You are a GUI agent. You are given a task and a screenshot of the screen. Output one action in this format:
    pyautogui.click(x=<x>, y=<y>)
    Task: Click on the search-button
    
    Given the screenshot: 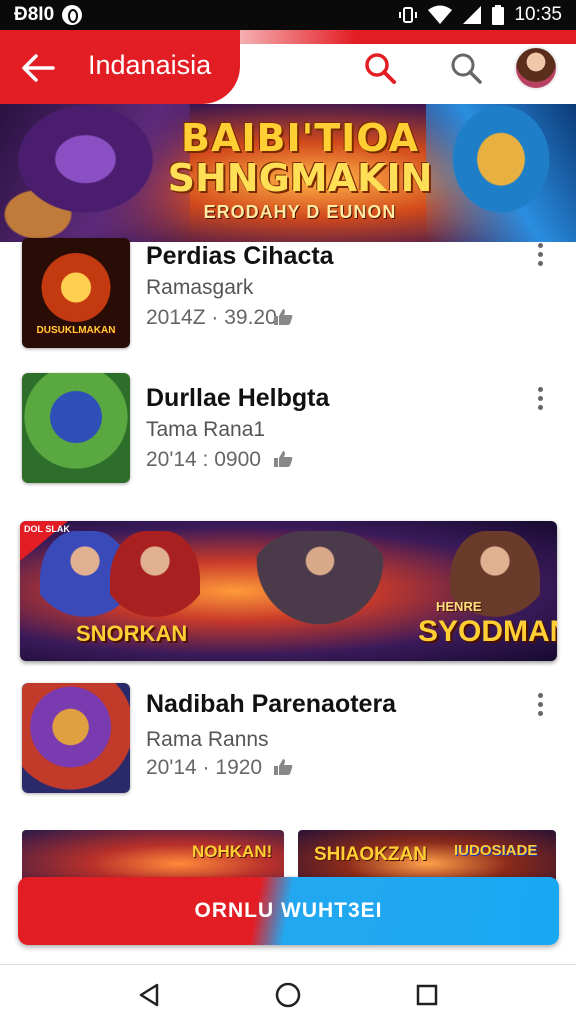 What is the action you would take?
    pyautogui.click(x=380, y=68)
    